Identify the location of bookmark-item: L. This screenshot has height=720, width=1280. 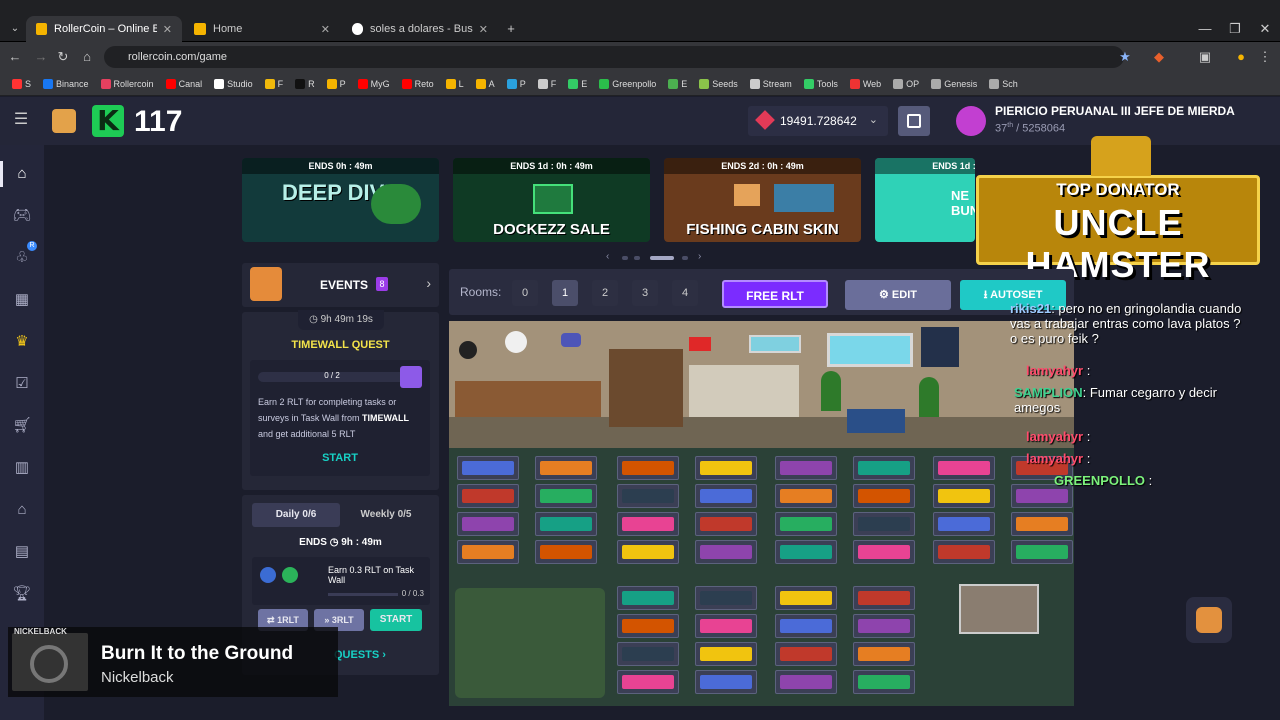
(455, 83).